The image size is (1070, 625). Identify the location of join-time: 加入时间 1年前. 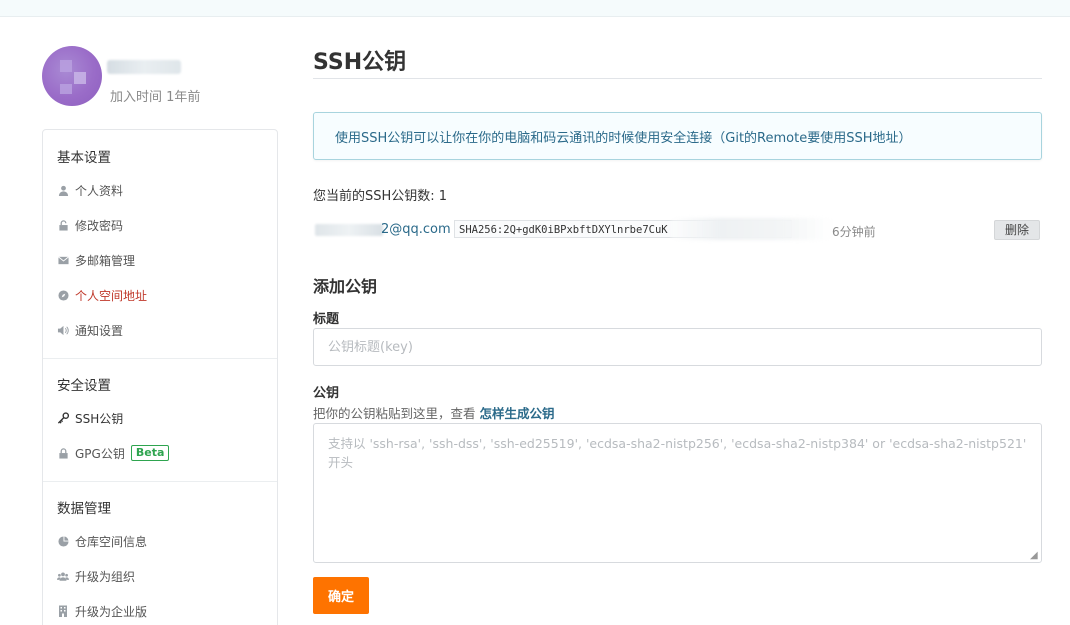
(155, 97).